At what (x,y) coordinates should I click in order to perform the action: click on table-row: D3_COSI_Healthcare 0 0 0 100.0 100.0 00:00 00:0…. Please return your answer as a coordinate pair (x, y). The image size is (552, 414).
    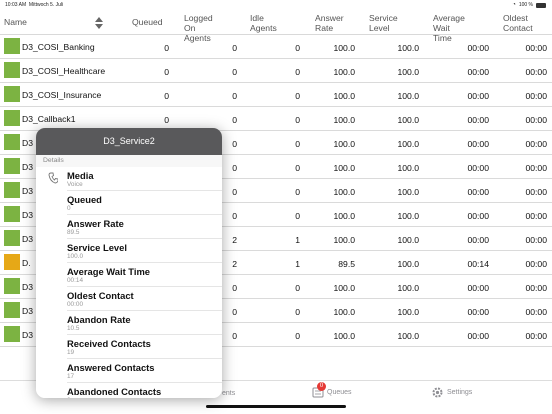
    Looking at the image, I should click on (276, 71).